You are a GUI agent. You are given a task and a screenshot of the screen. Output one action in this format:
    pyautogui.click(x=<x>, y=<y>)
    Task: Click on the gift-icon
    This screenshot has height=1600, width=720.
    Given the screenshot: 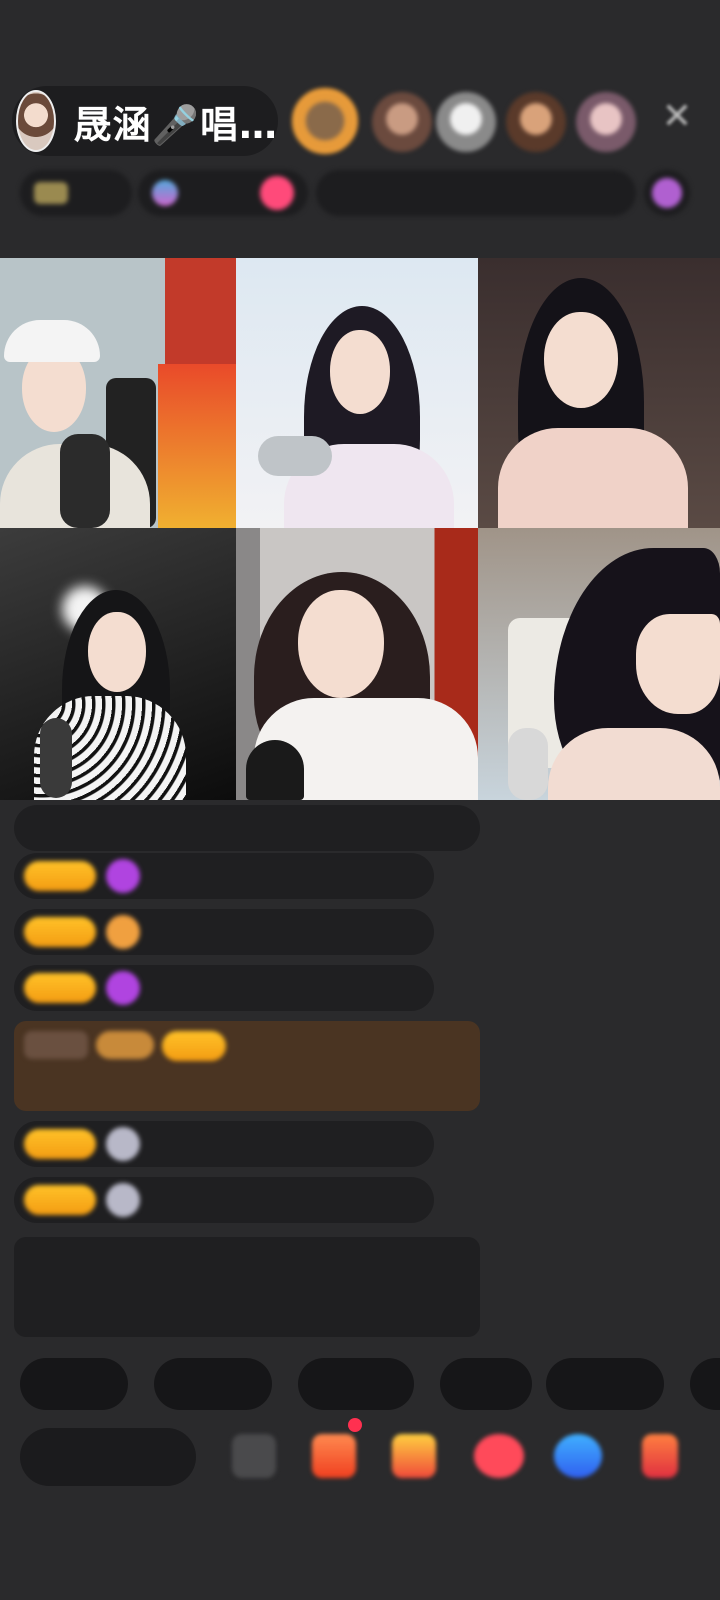 What is the action you would take?
    pyautogui.click(x=414, y=1456)
    